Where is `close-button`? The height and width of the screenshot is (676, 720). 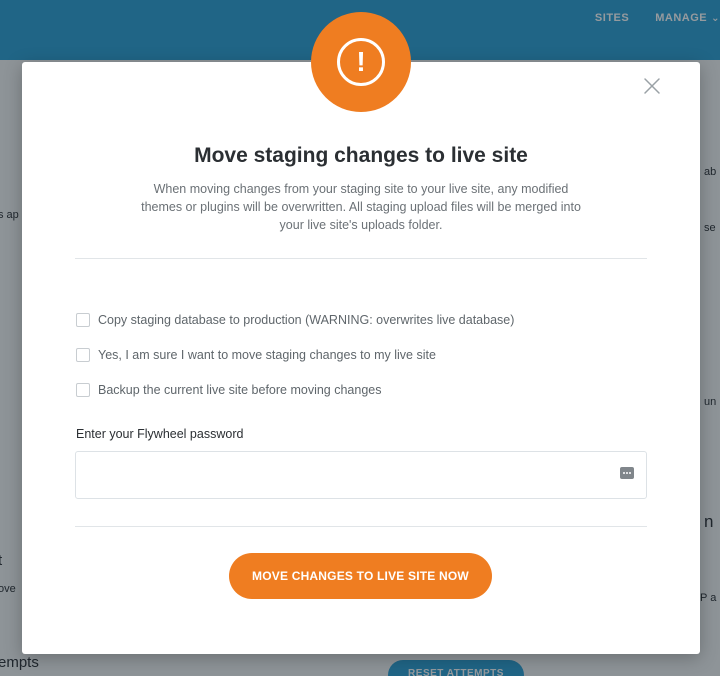 close-button is located at coordinates (652, 86).